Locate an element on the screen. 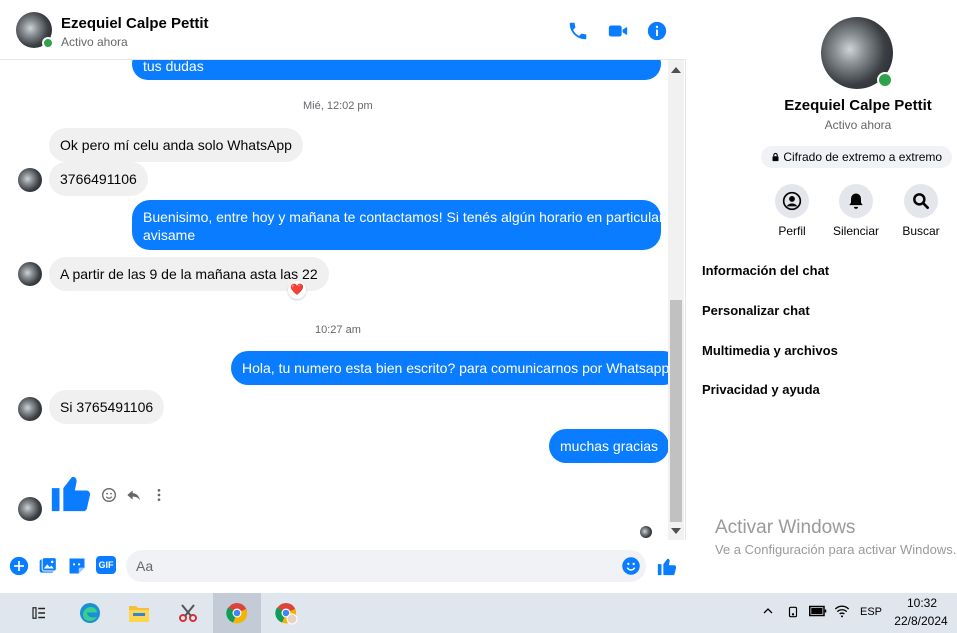 This screenshot has height=633, width=957. scrollbar is located at coordinates (676, 300).